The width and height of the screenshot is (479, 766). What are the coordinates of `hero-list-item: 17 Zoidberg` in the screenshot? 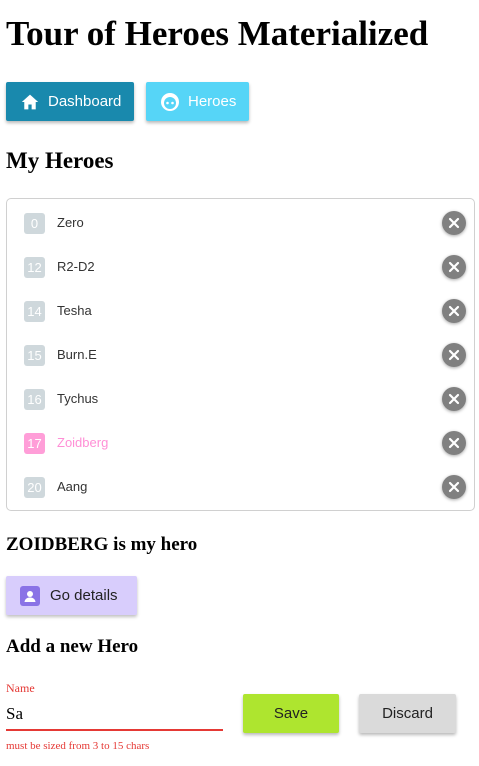 It's located at (240, 441).